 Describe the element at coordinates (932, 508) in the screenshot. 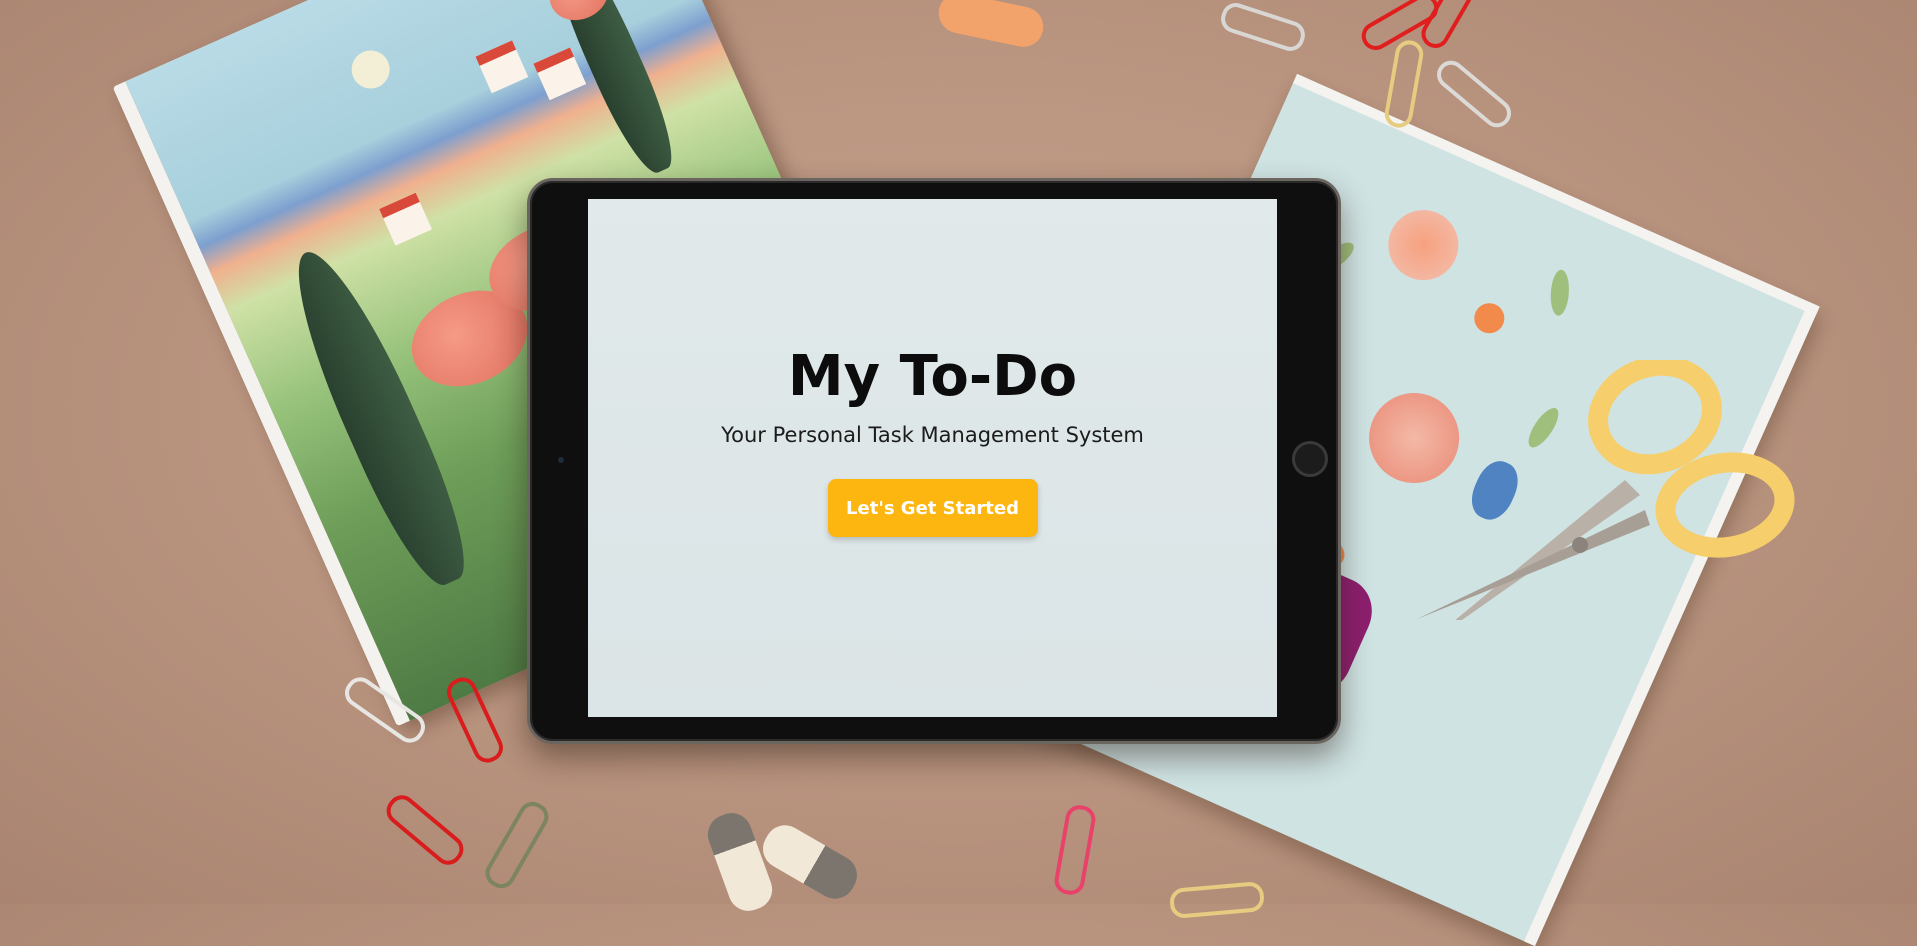

I see `get-started-button: Let's Get Started` at that location.